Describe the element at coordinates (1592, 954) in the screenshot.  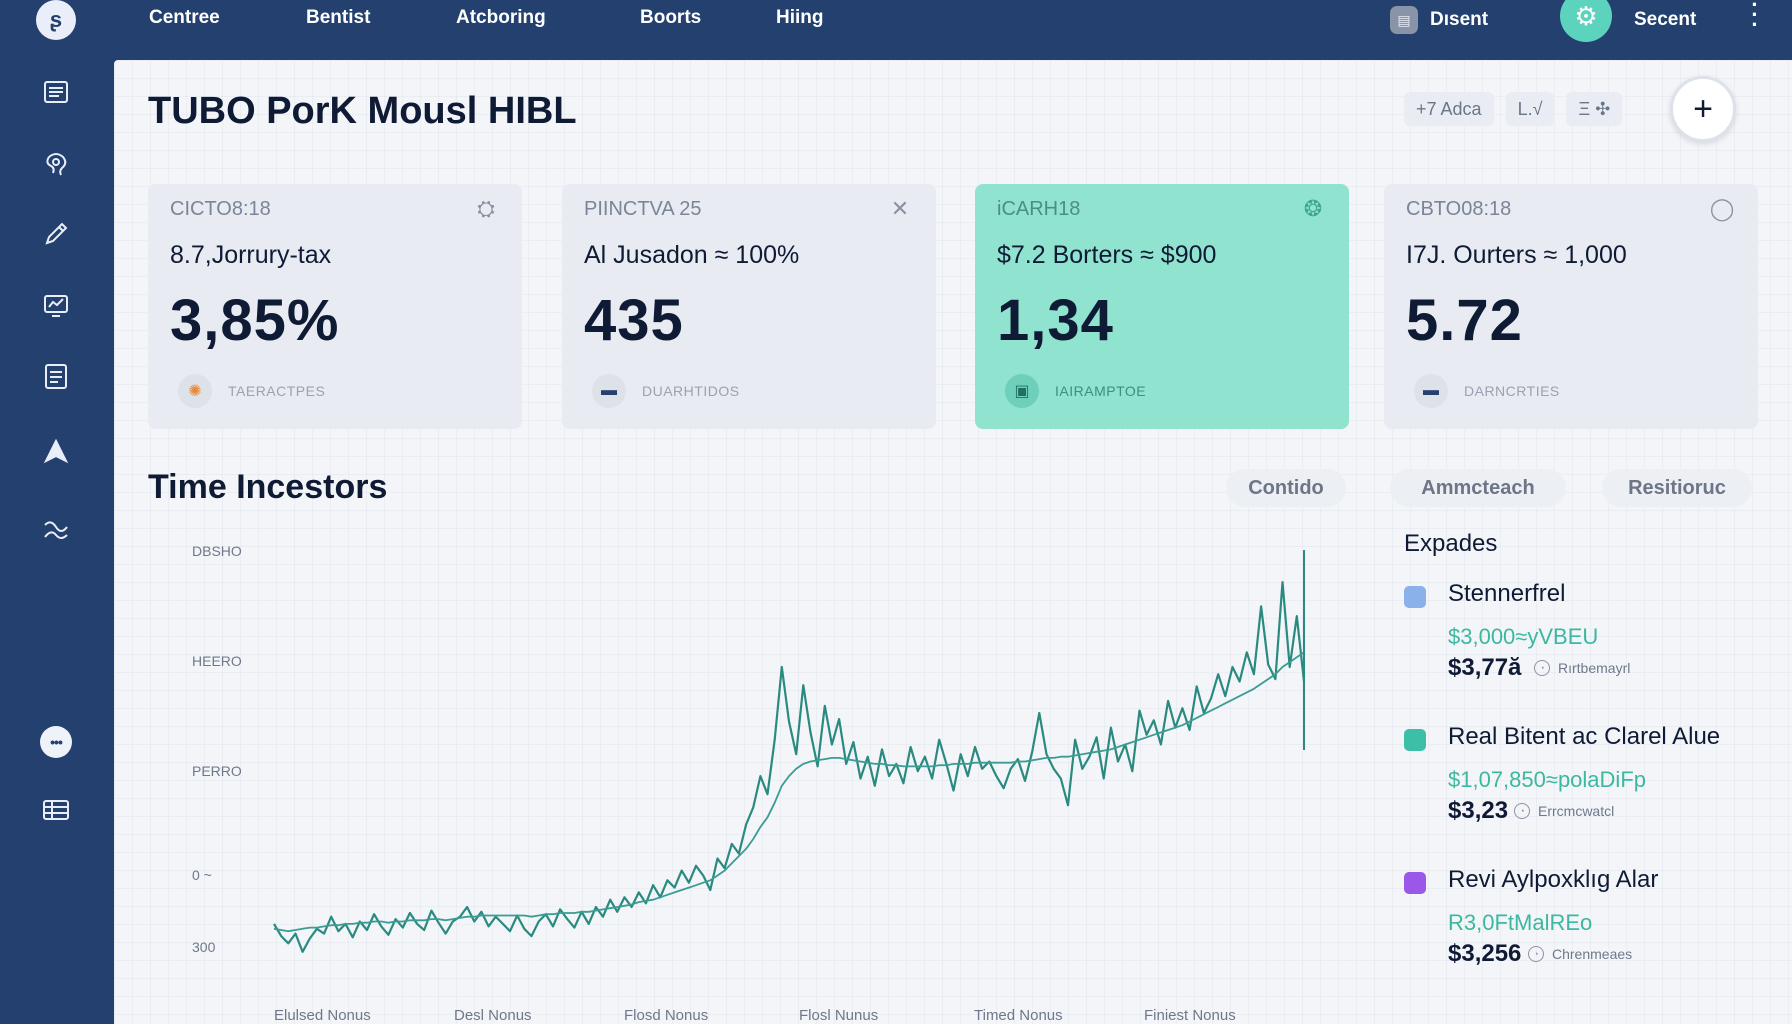
I see `item-meta-text: Chrenmeaes` at that location.